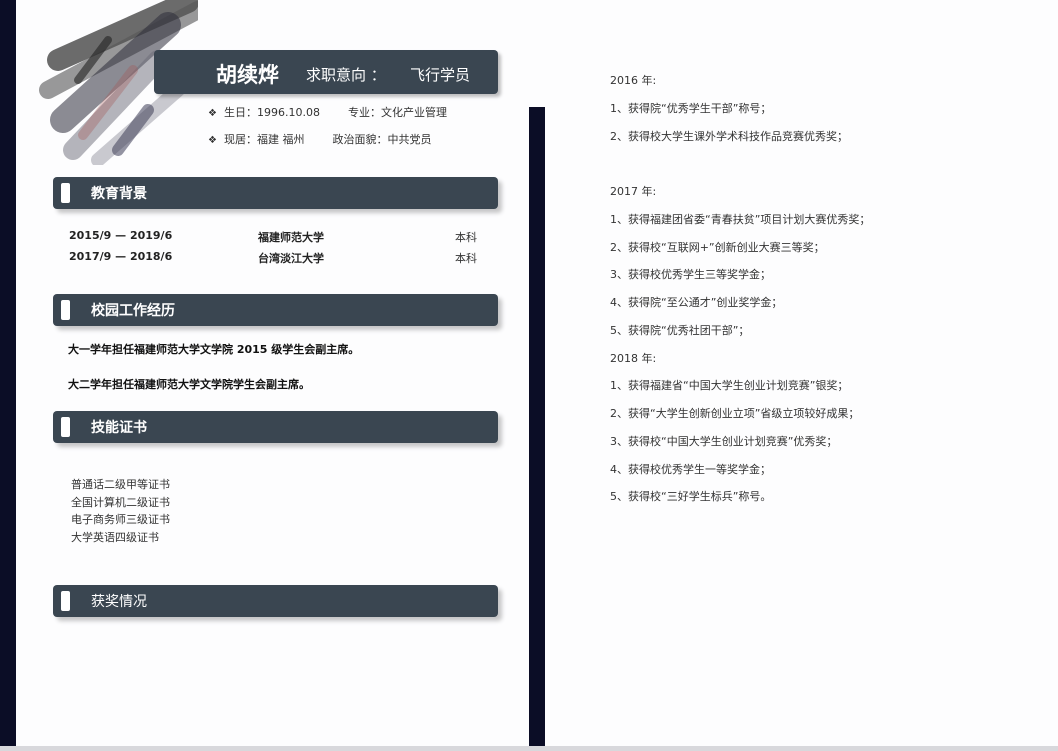 Image resolution: width=1058 pixels, height=751 pixels. I want to click on campus-item-2: 大二学年担任福建师范大学文学院学生会副主席。, so click(189, 384).